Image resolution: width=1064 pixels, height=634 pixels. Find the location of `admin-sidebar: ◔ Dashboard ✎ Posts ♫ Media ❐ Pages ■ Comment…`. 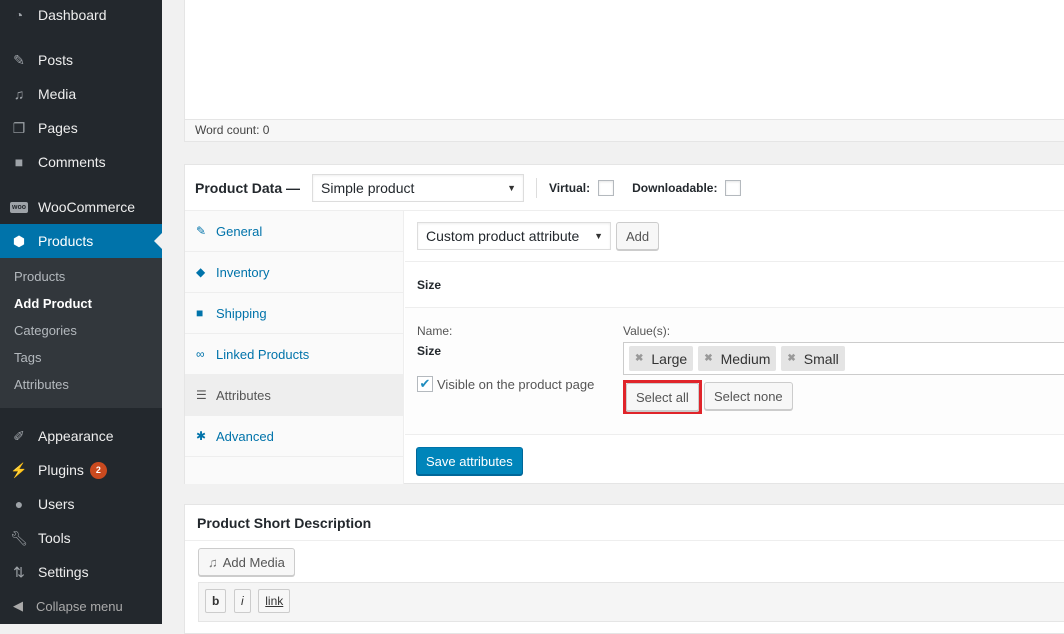

admin-sidebar: ◔ Dashboard ✎ Posts ♫ Media ❐ Pages ■ Comment… is located at coordinates (81, 312).